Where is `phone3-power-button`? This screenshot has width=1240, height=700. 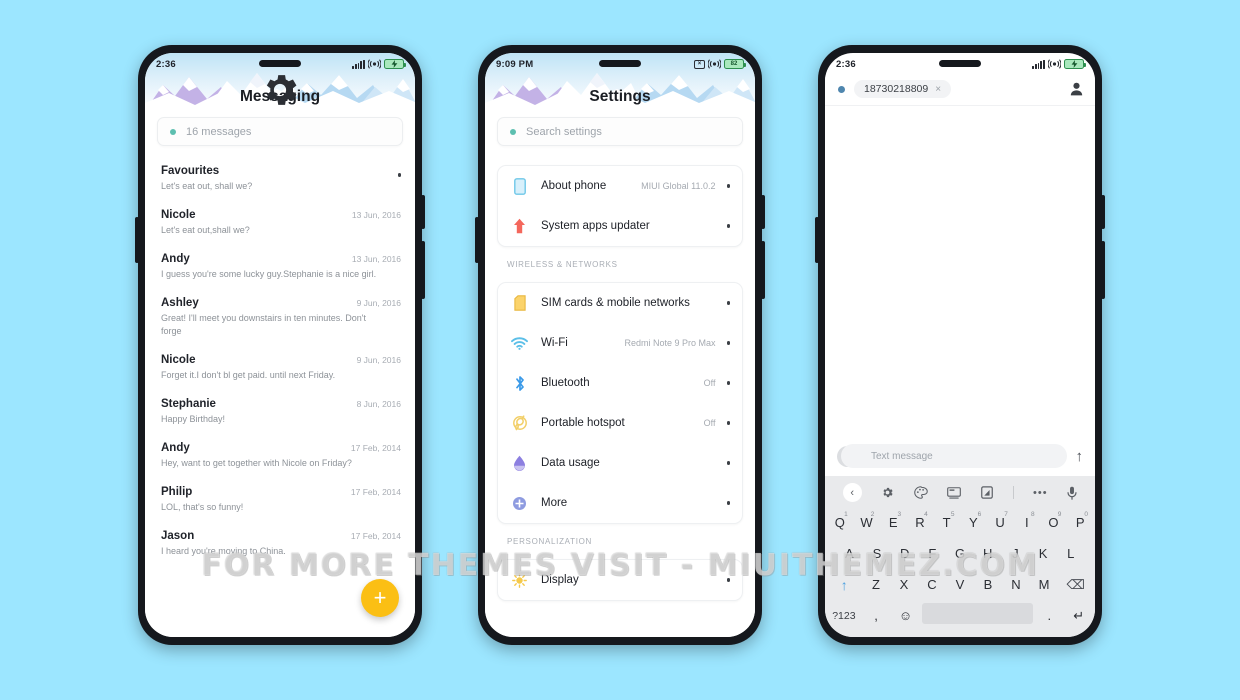
phone3-power-button is located at coordinates (1103, 270).